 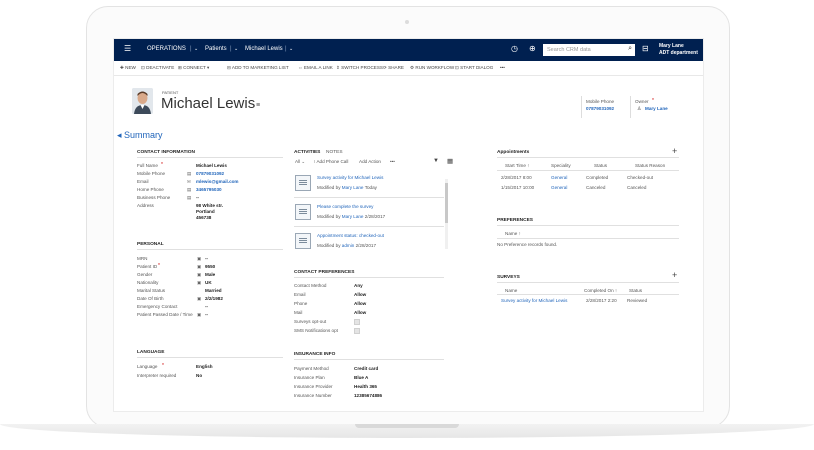 I want to click on email-pref-label: Email, so click(x=300, y=294).